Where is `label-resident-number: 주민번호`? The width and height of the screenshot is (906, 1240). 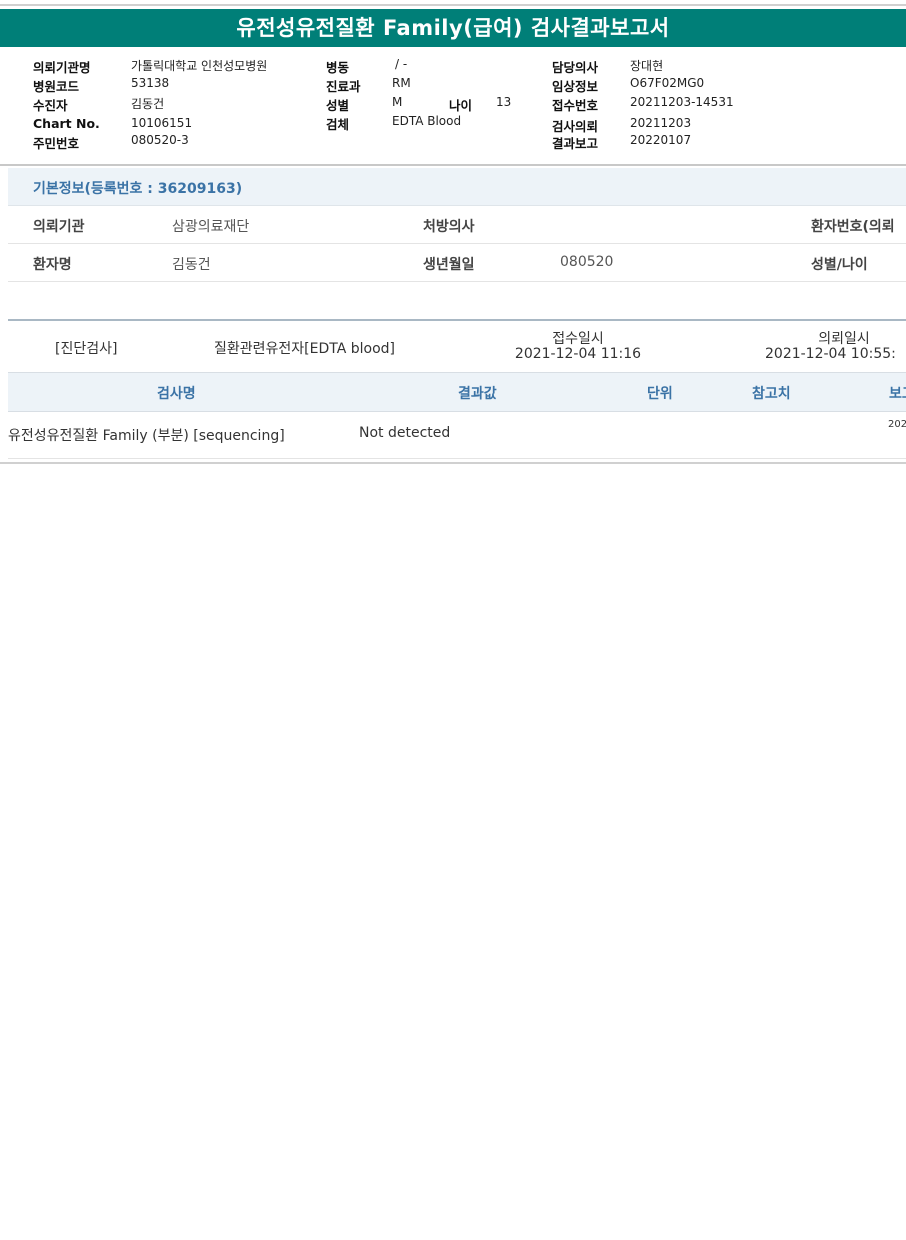 label-resident-number: 주민번호 is located at coordinates (56, 143).